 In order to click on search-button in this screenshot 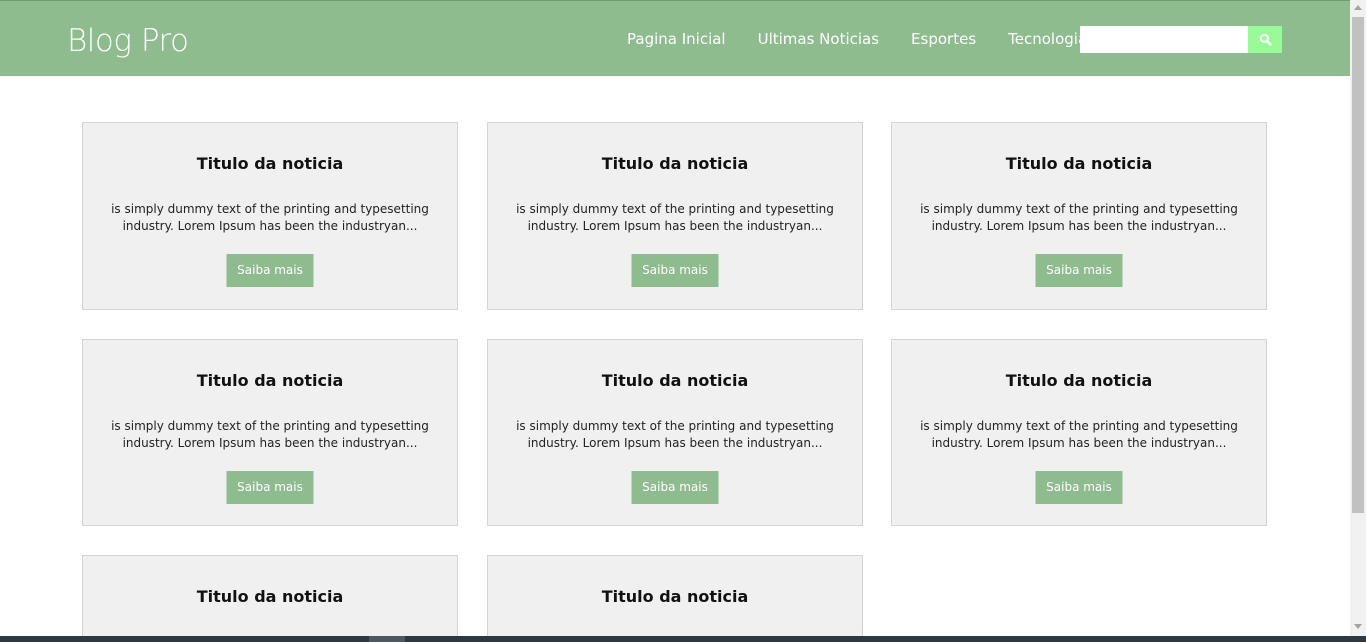, I will do `click(1265, 39)`.